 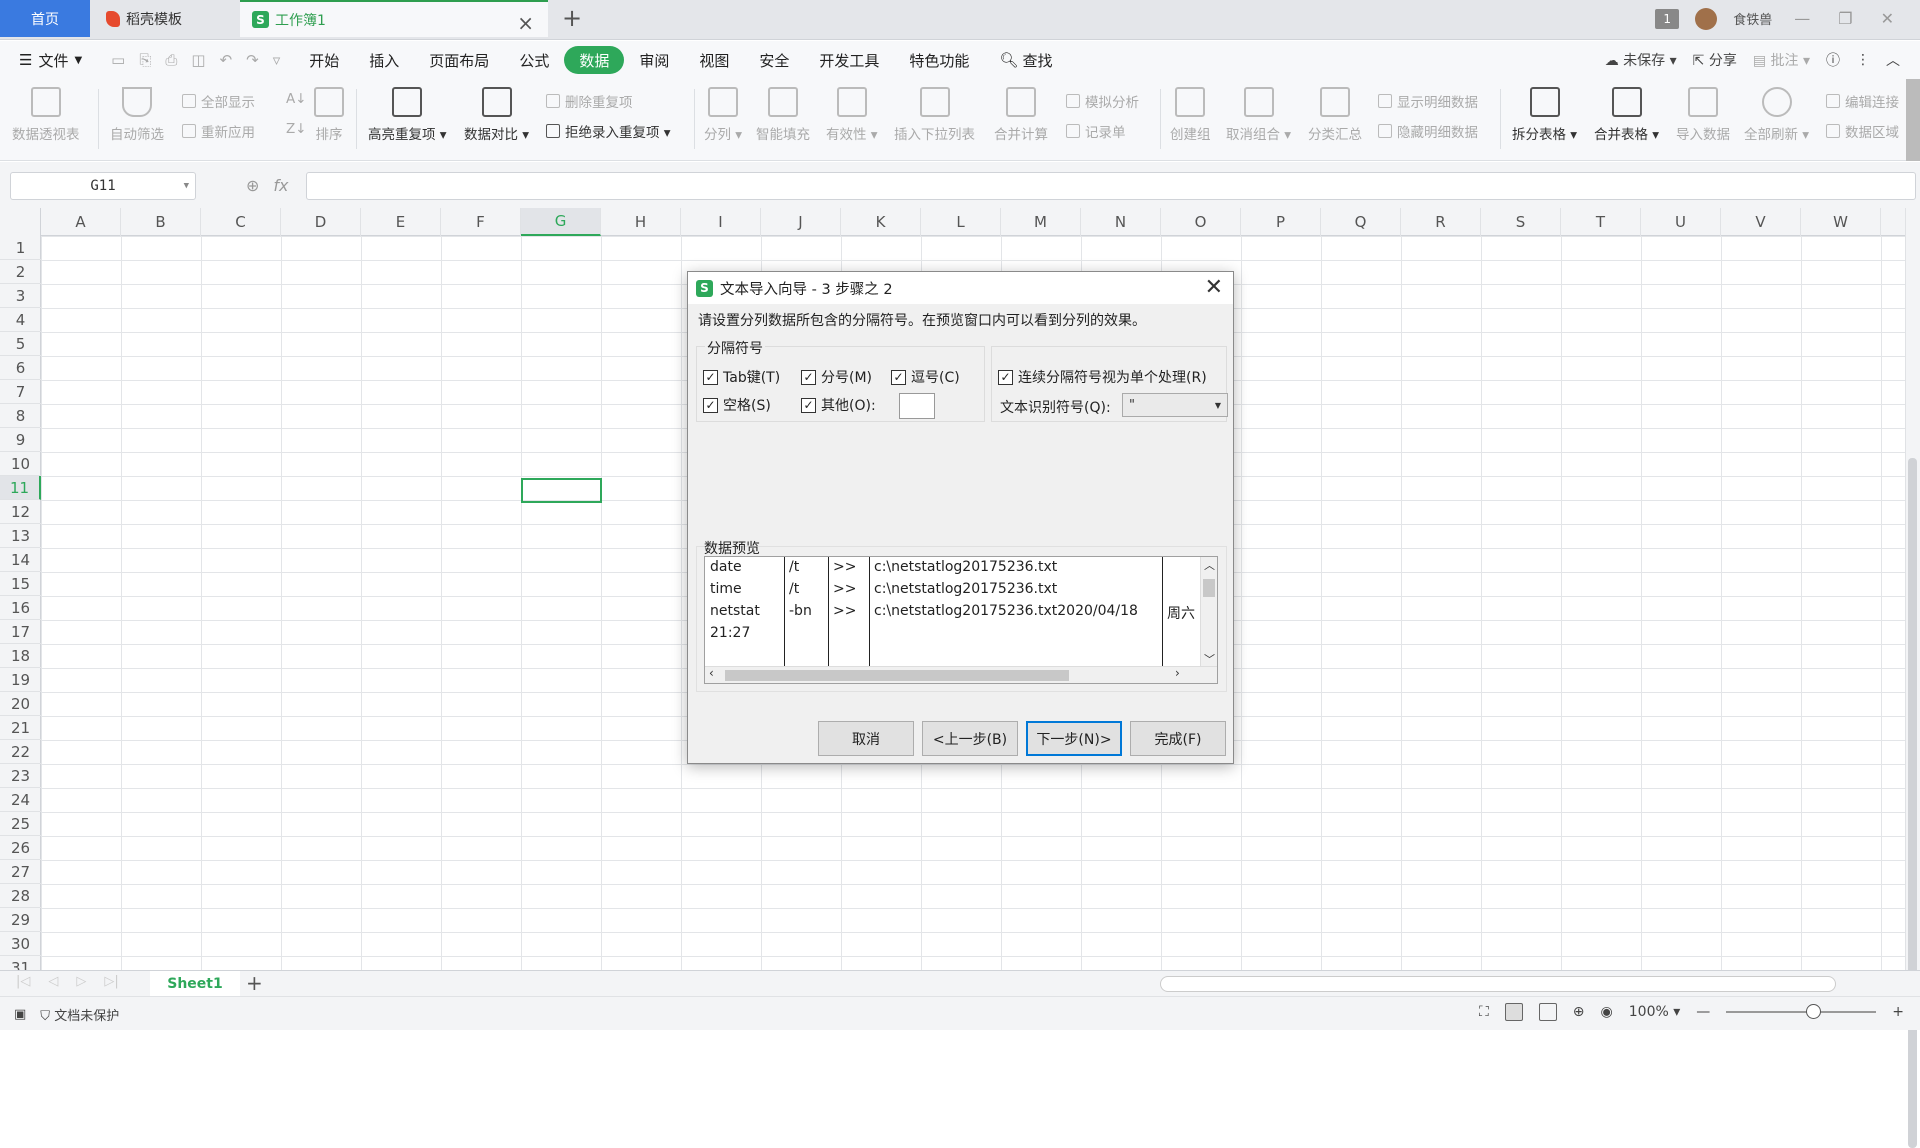 I want to click on menu-data: 数据, so click(x=594, y=60).